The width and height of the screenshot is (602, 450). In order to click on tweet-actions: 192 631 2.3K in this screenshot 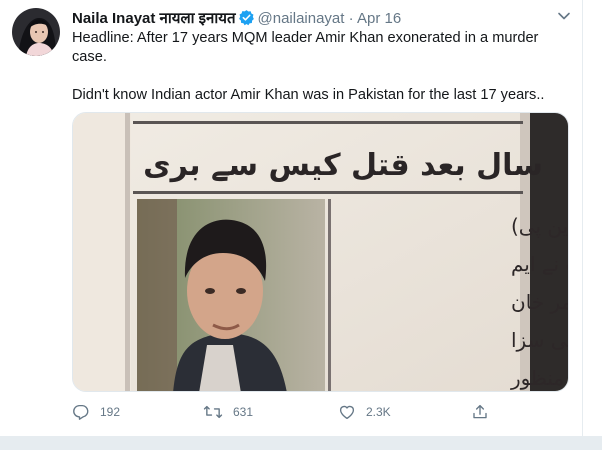, I will do `click(302, 412)`.